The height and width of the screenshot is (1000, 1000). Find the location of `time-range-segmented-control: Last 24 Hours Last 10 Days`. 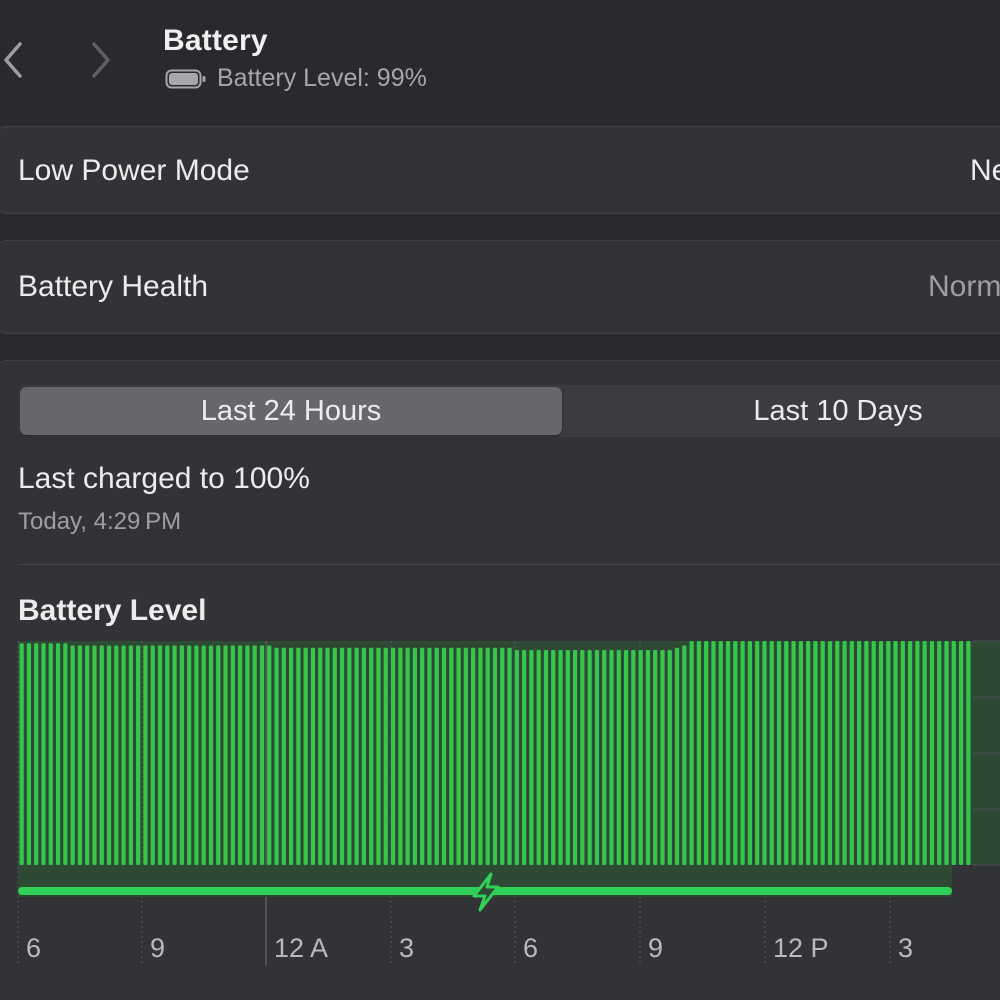

time-range-segmented-control: Last 24 Hours Last 10 Days is located at coordinates (509, 411).